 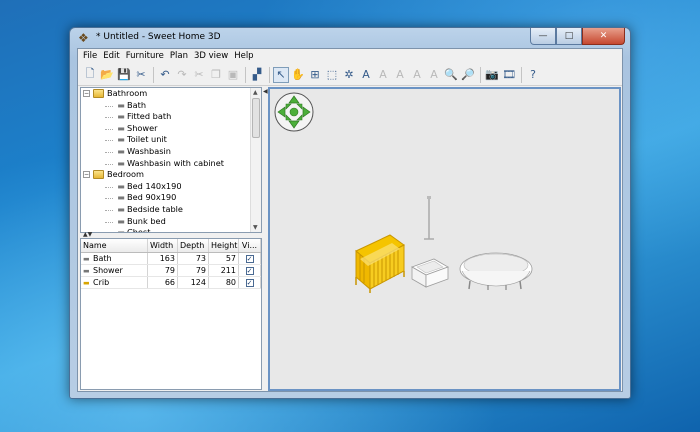 I want to click on column-header-d: Depth, so click(x=193, y=245).